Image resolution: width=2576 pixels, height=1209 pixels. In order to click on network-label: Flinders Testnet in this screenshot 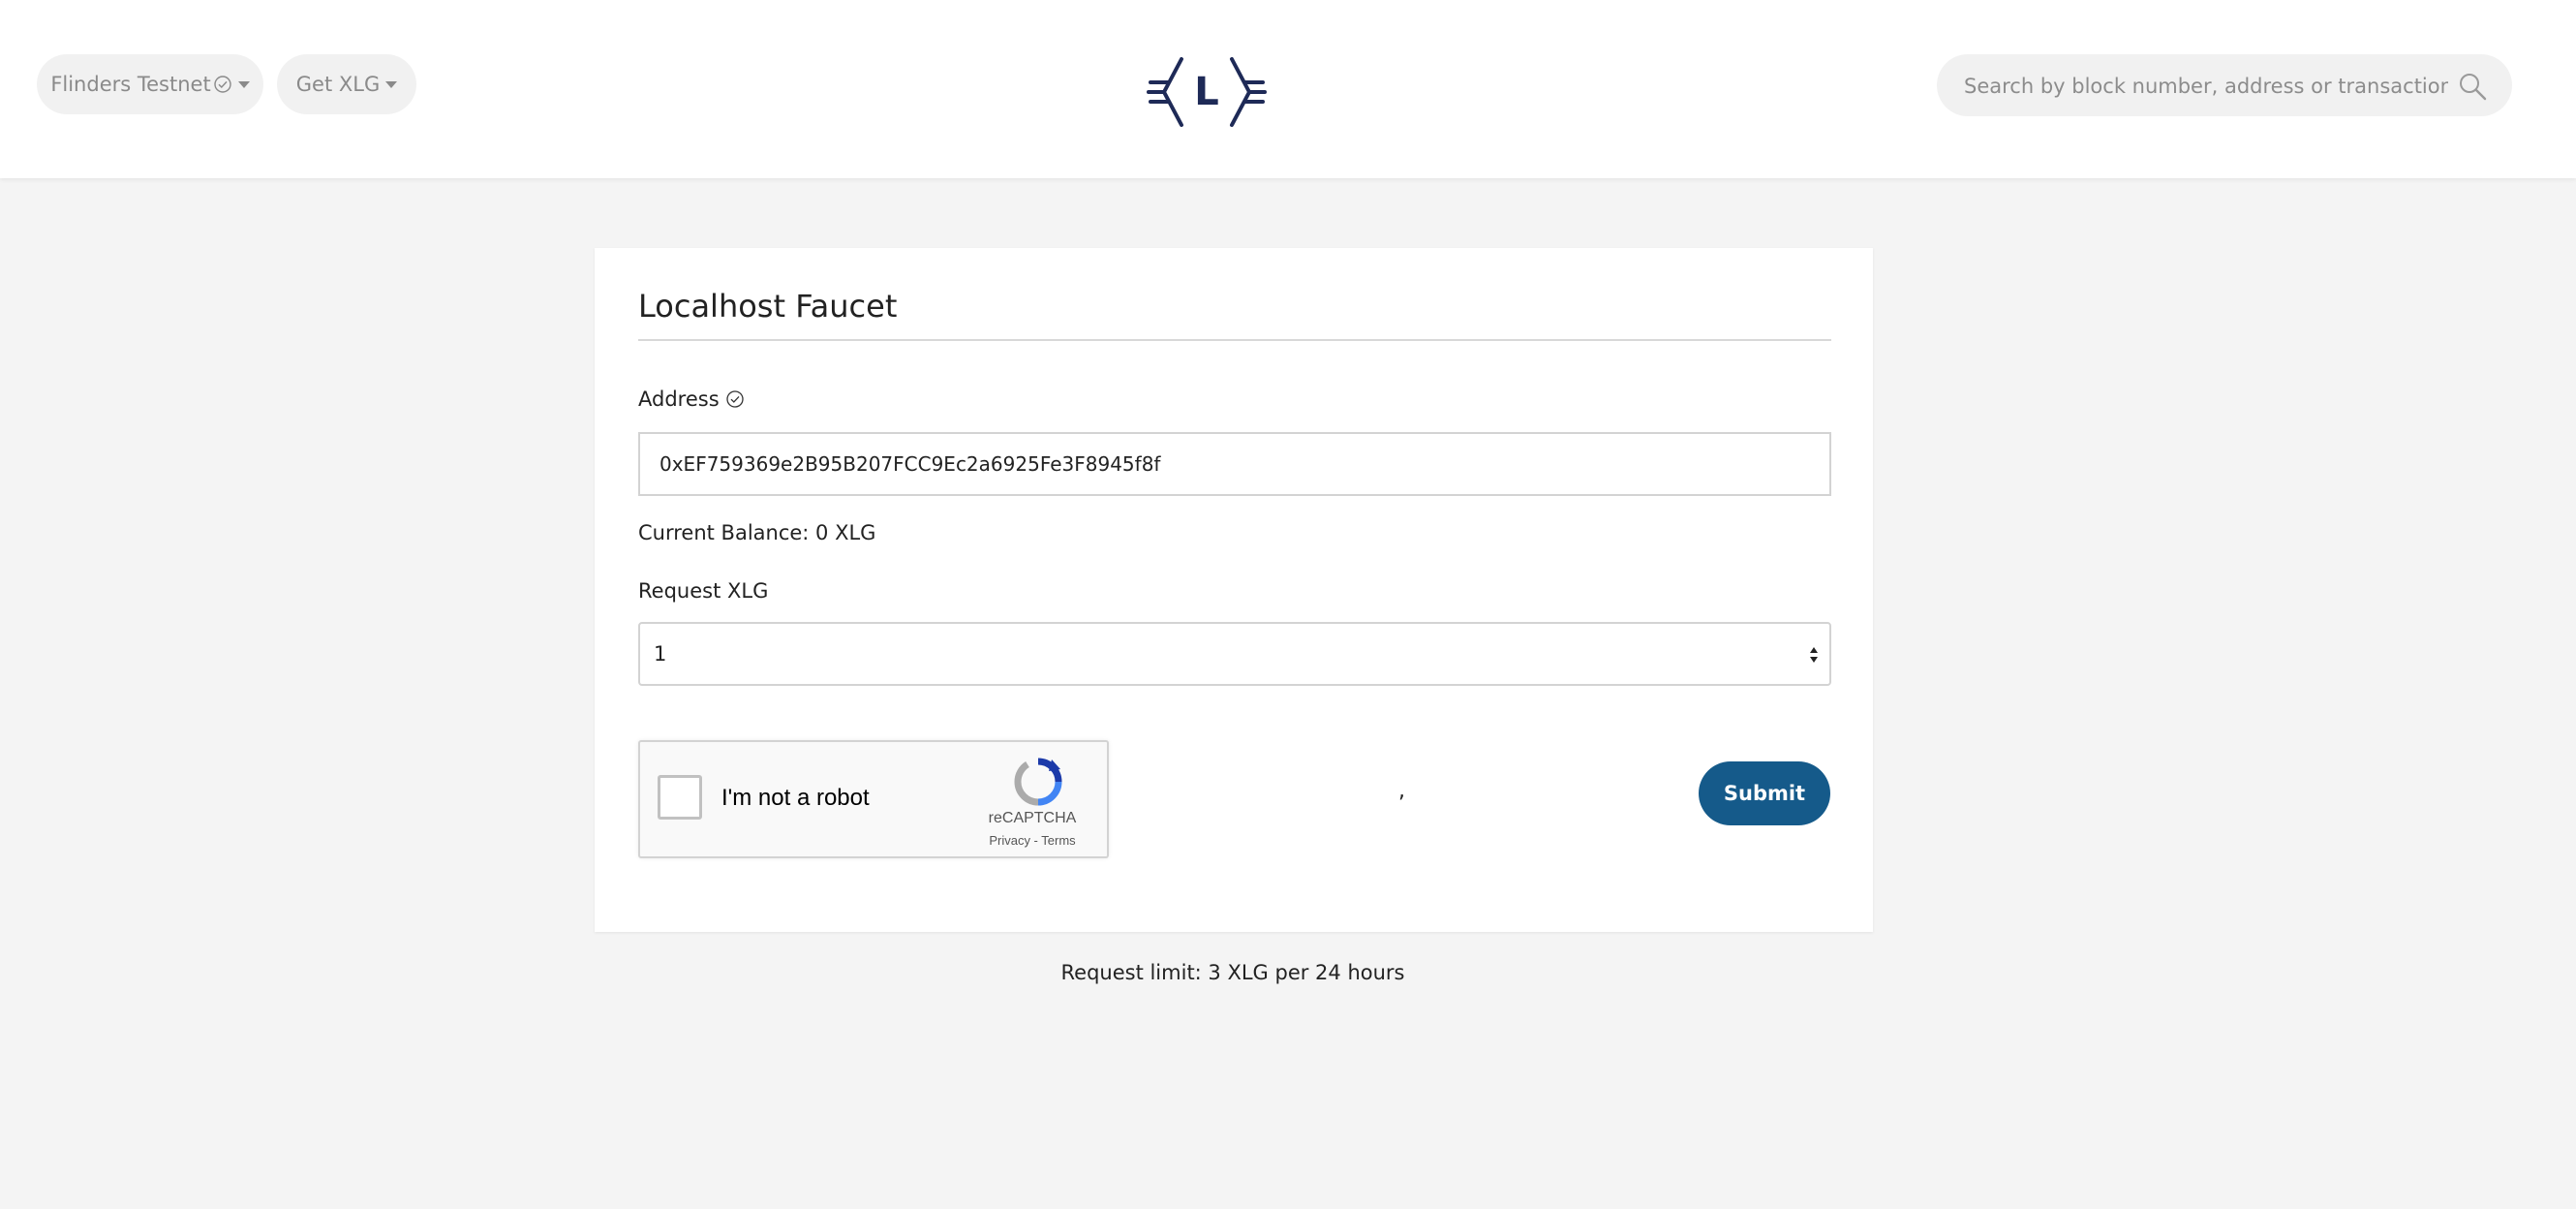, I will do `click(130, 84)`.